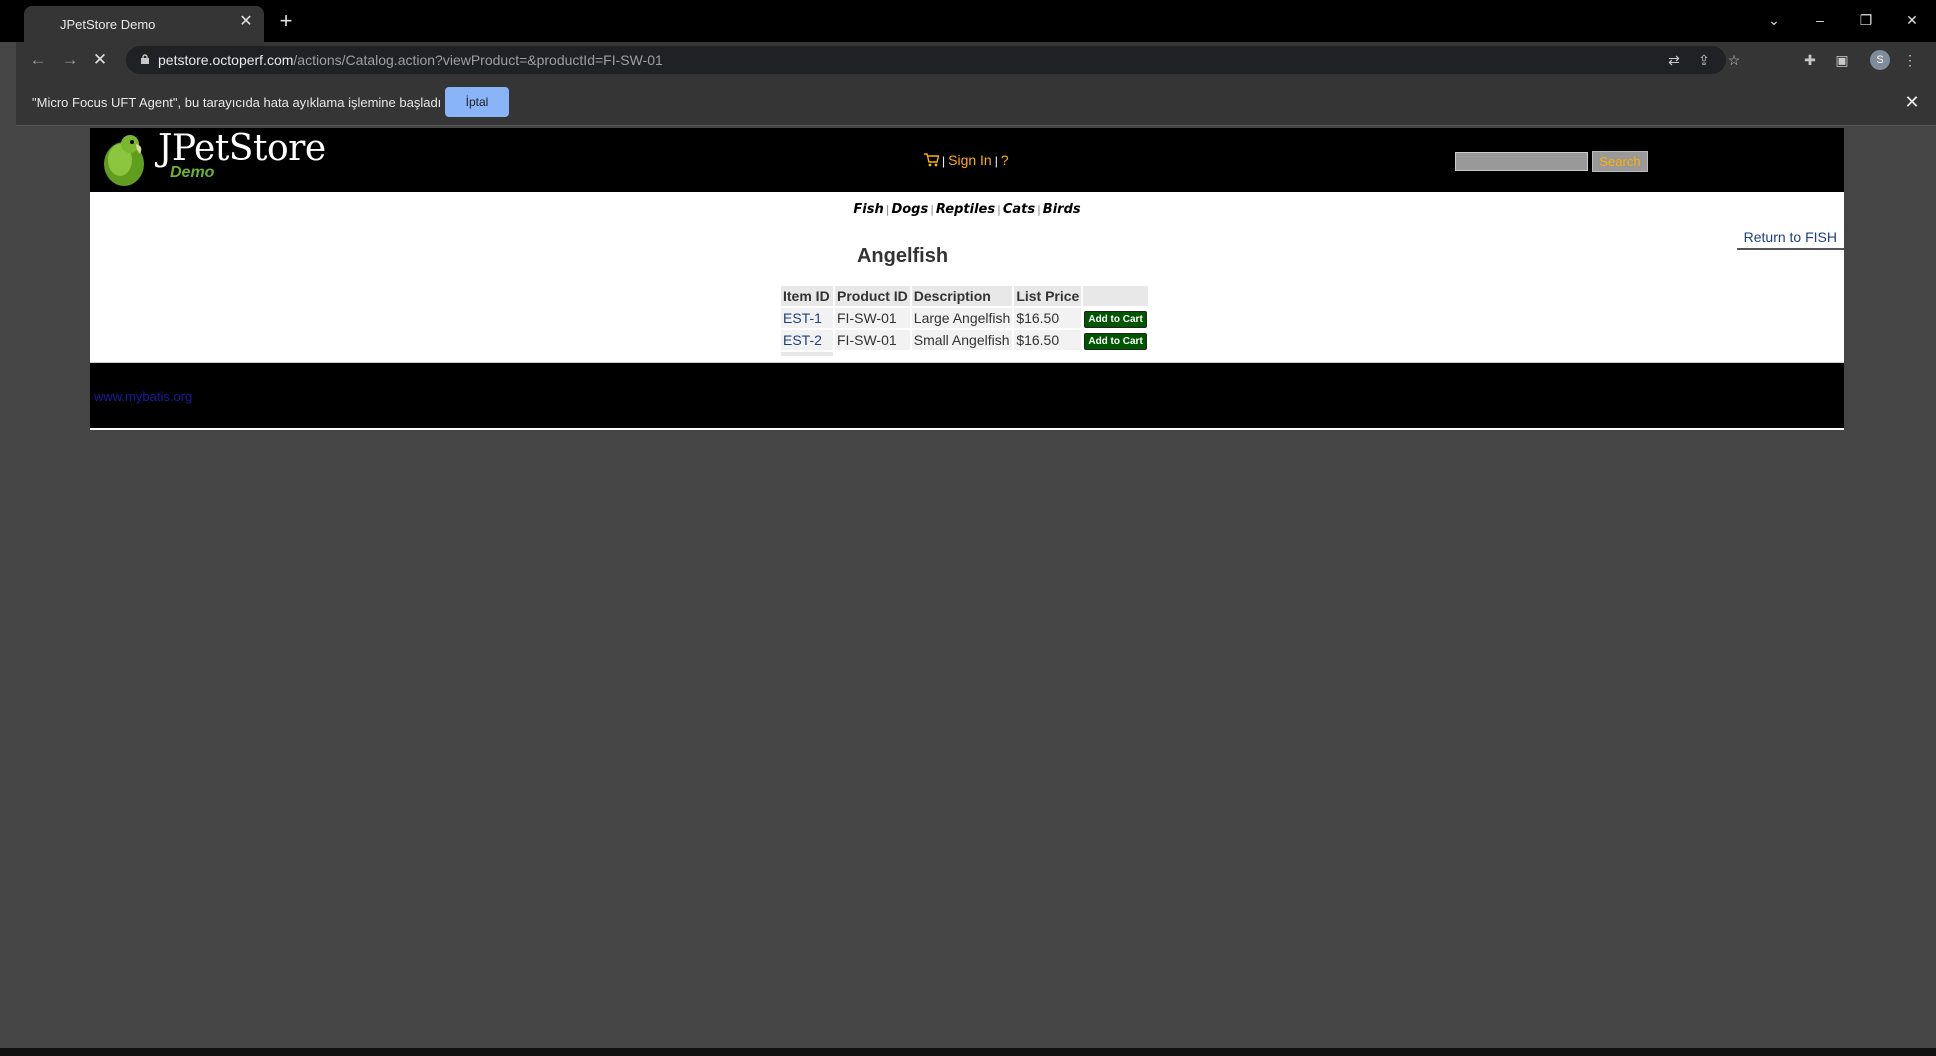 Image resolution: width=1936 pixels, height=1056 pixels. What do you see at coordinates (145, 59) in the screenshot?
I see `lock-icon` at bounding box center [145, 59].